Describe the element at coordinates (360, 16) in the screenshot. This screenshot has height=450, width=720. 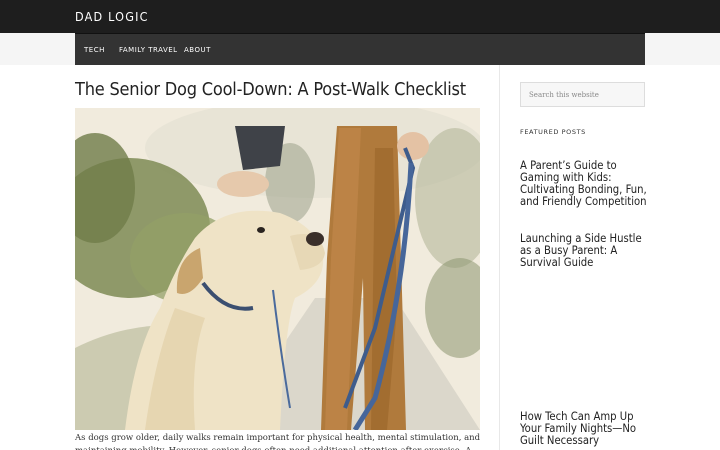
I see `site-header: DAD LOGIC` at that location.